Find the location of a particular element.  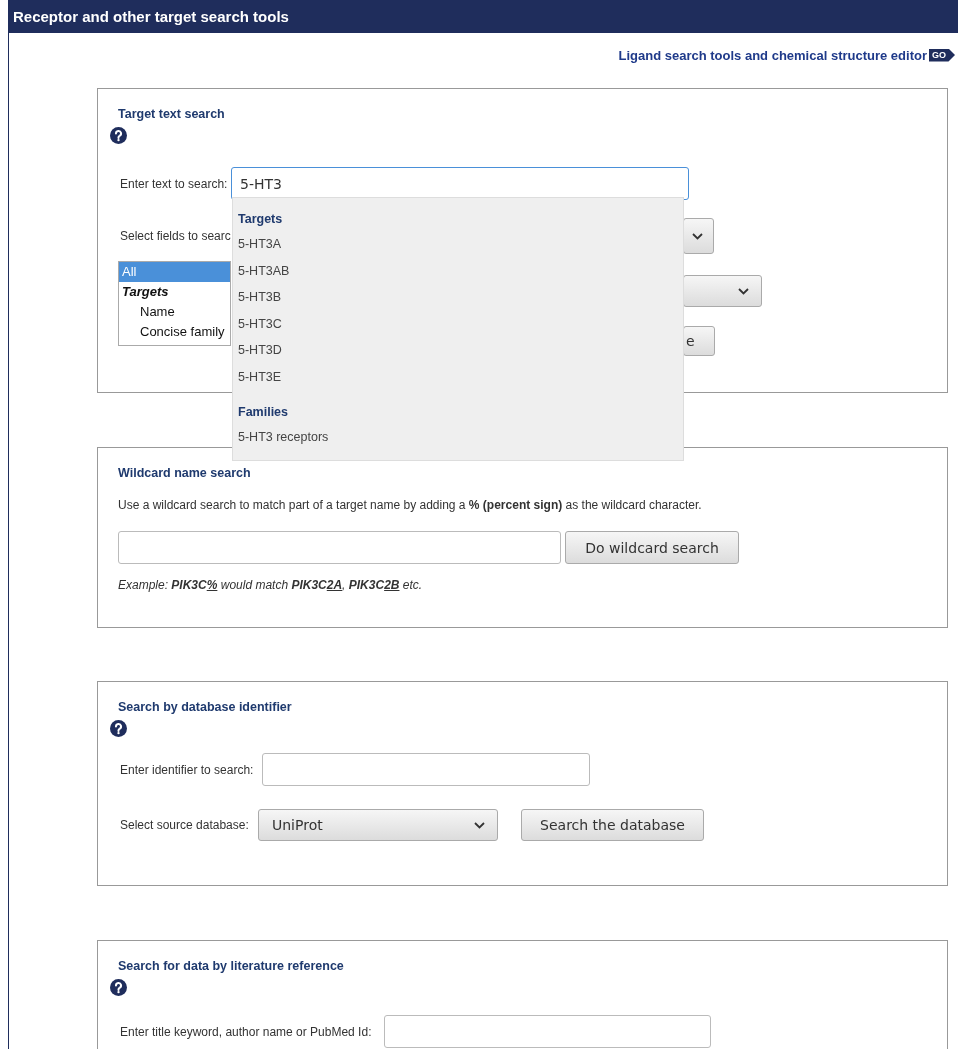

field-label: Enter text to search: is located at coordinates (174, 183).